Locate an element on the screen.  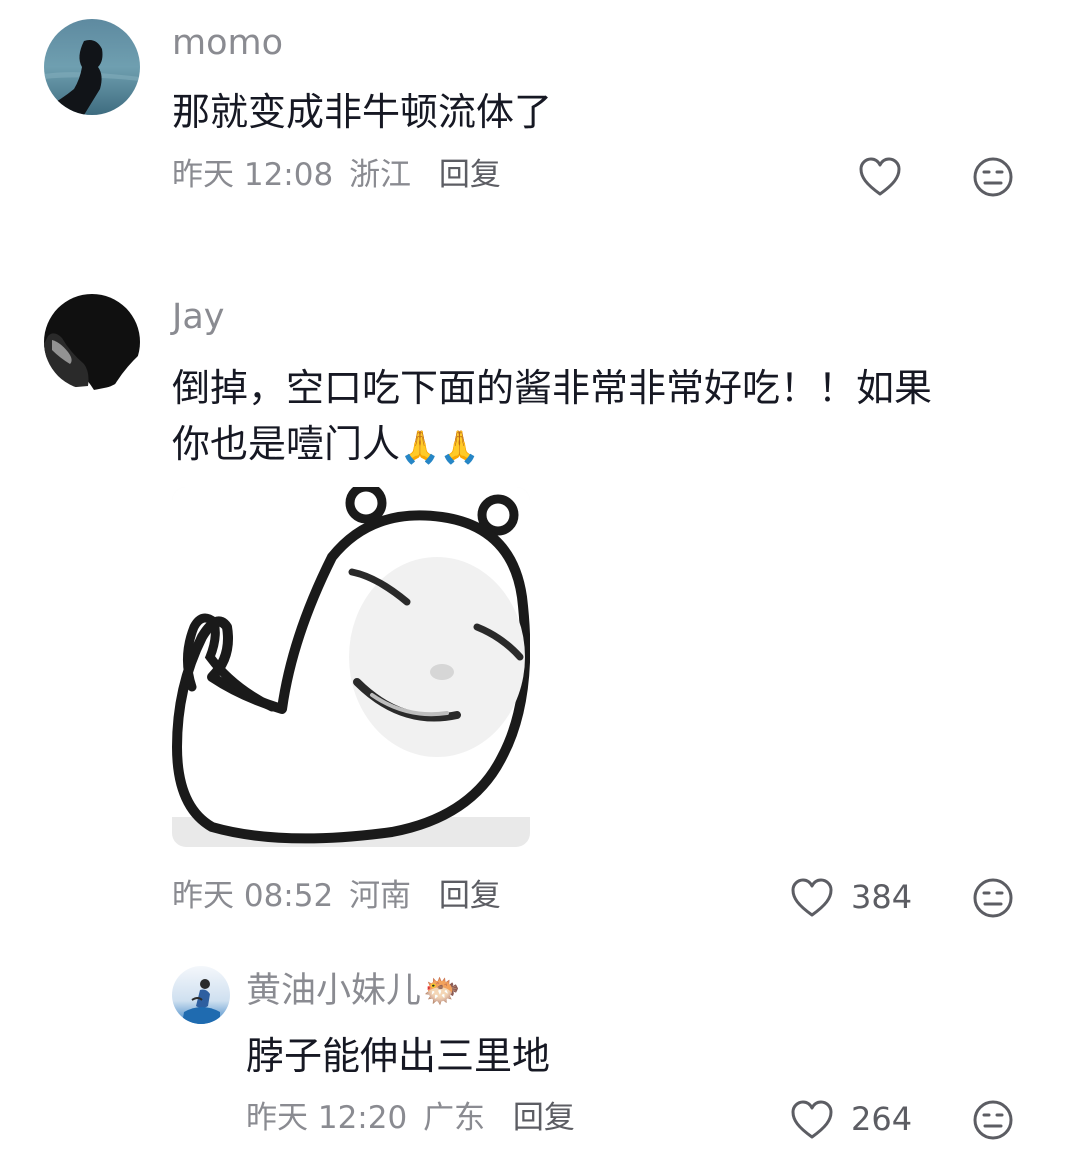
pufferfish-emoji: 🐡 is located at coordinates (442, 991).